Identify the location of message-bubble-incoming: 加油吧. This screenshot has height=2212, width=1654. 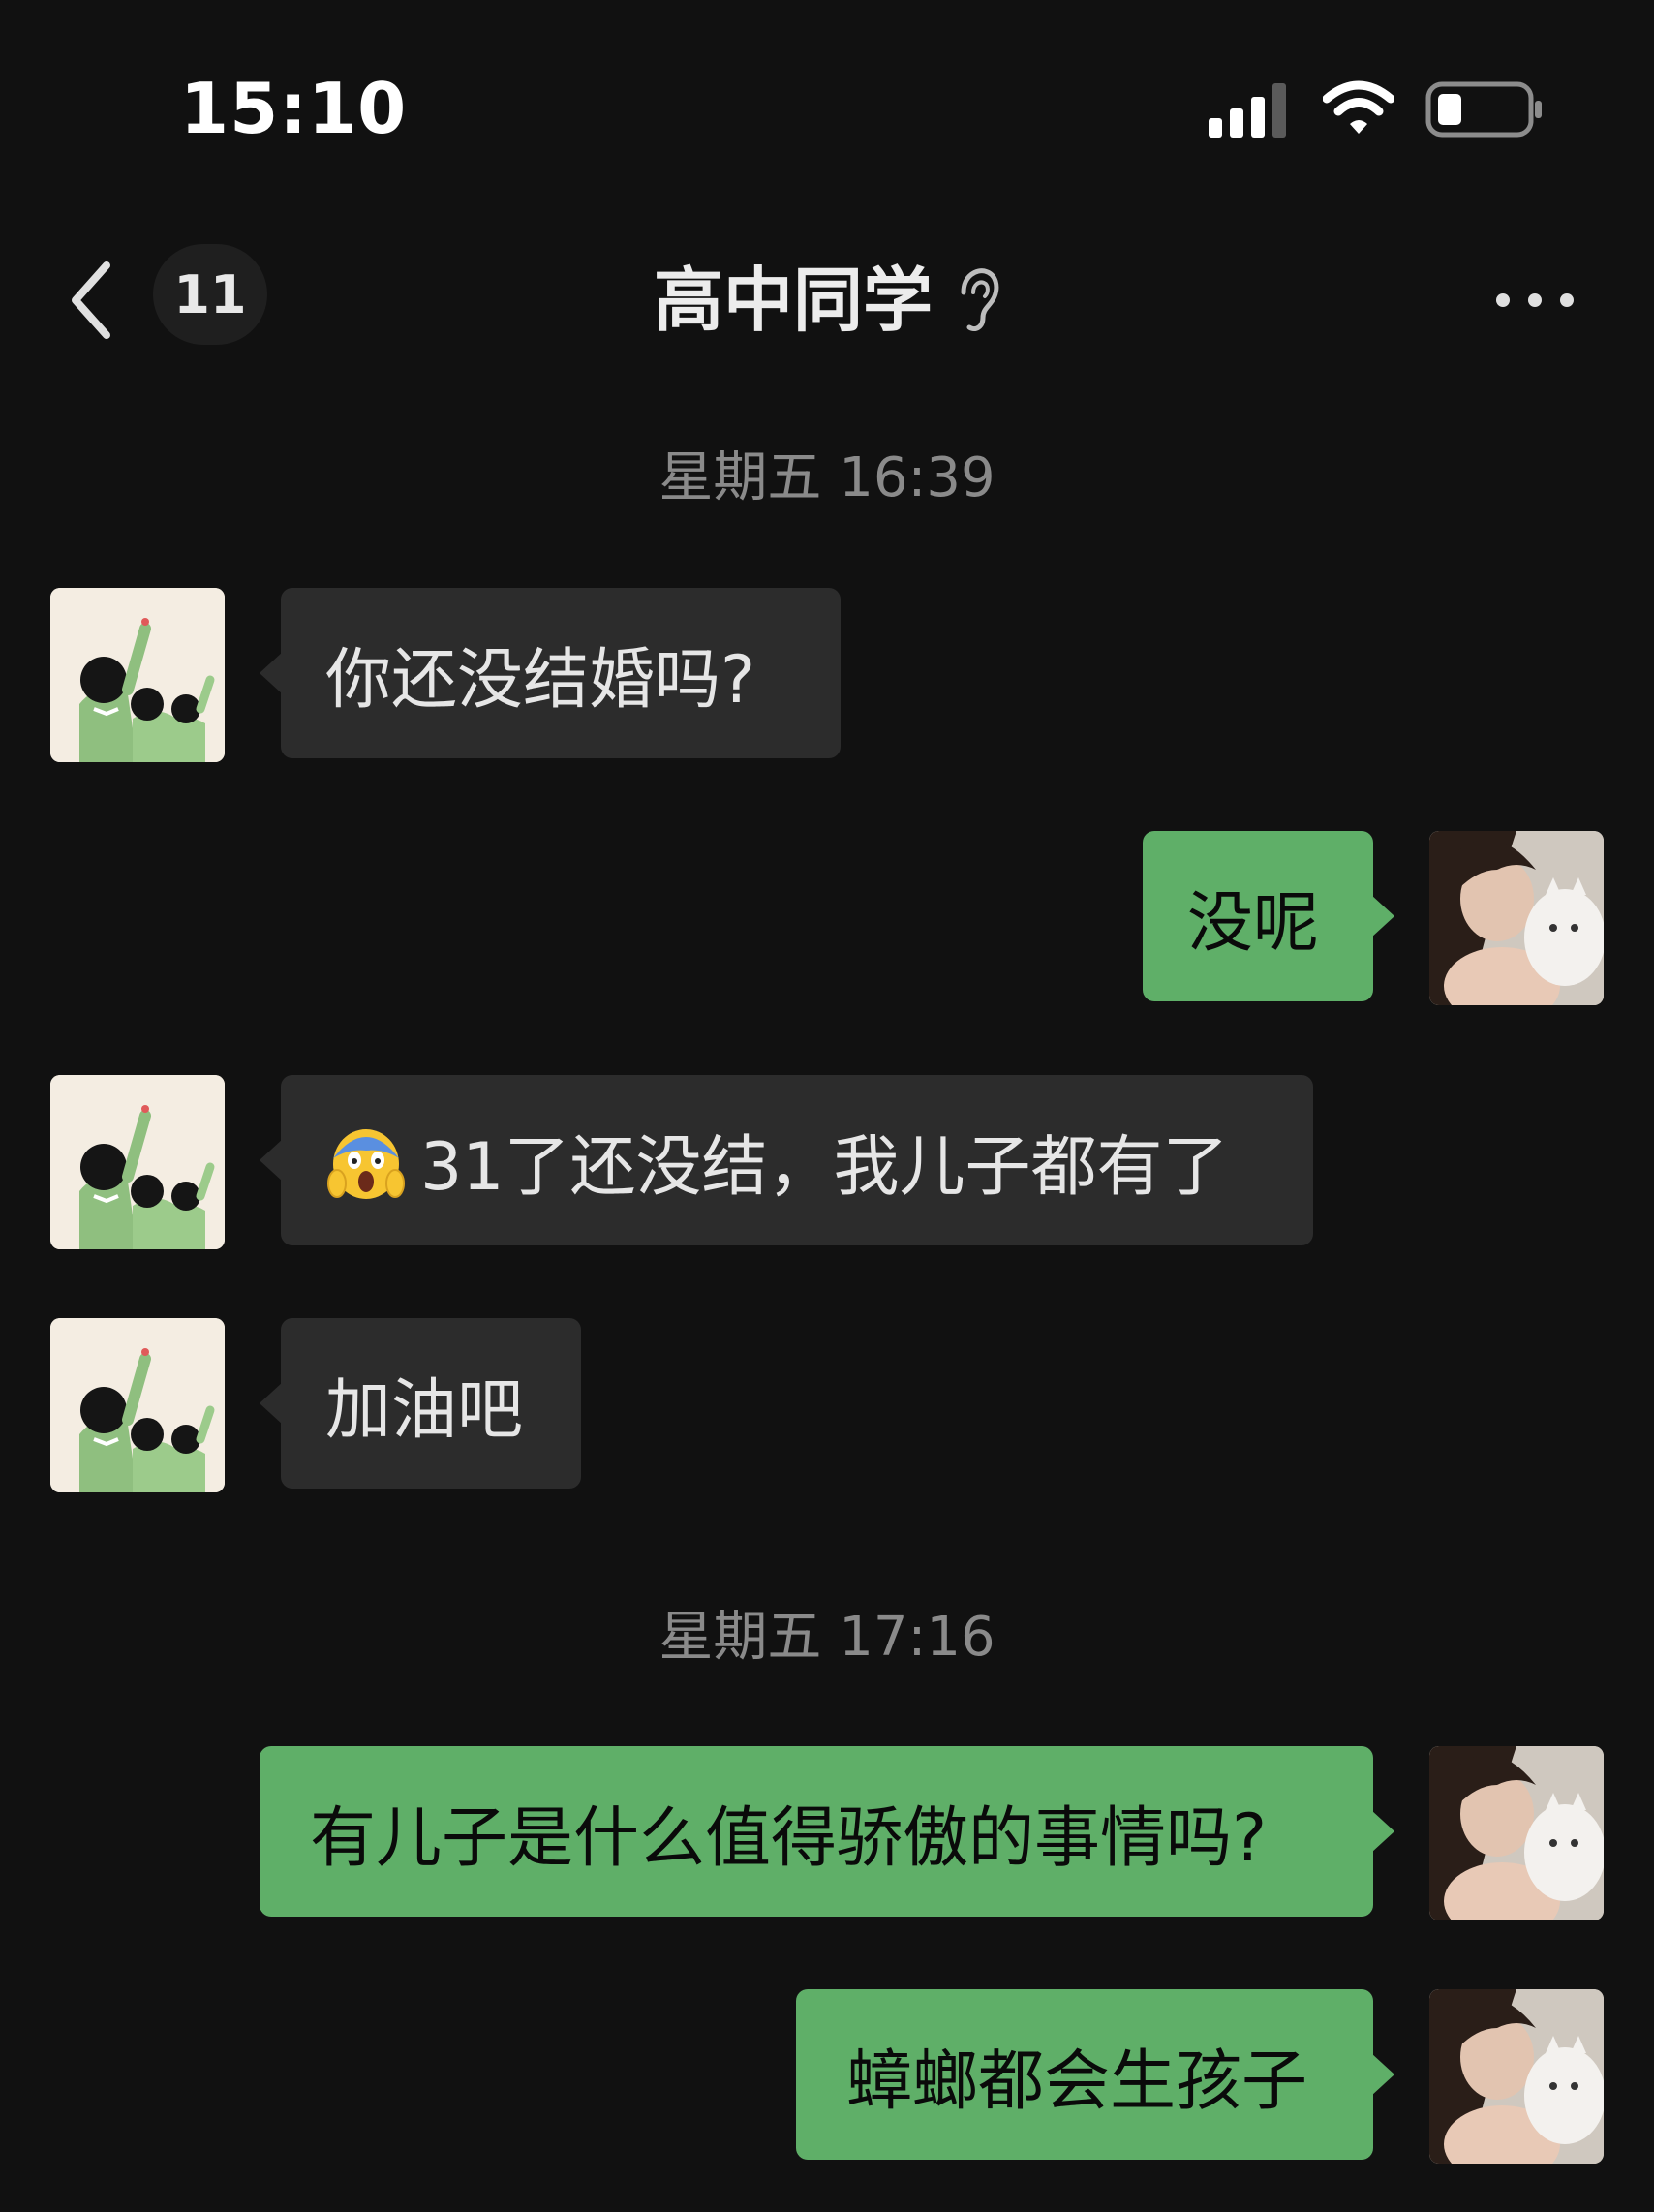
(420, 1404).